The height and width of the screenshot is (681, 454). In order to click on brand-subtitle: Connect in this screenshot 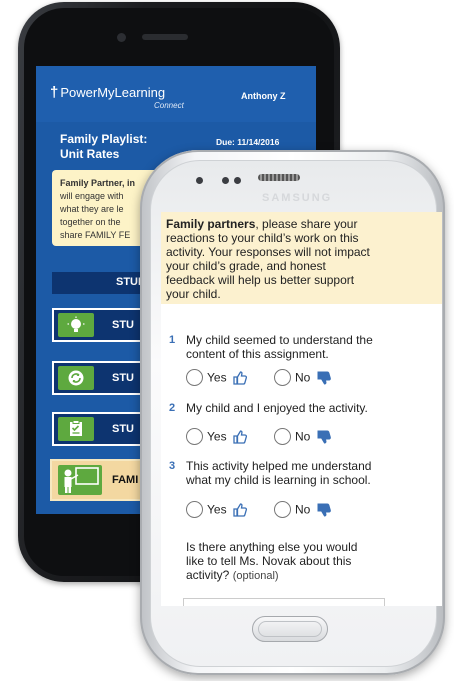, I will do `click(169, 105)`.